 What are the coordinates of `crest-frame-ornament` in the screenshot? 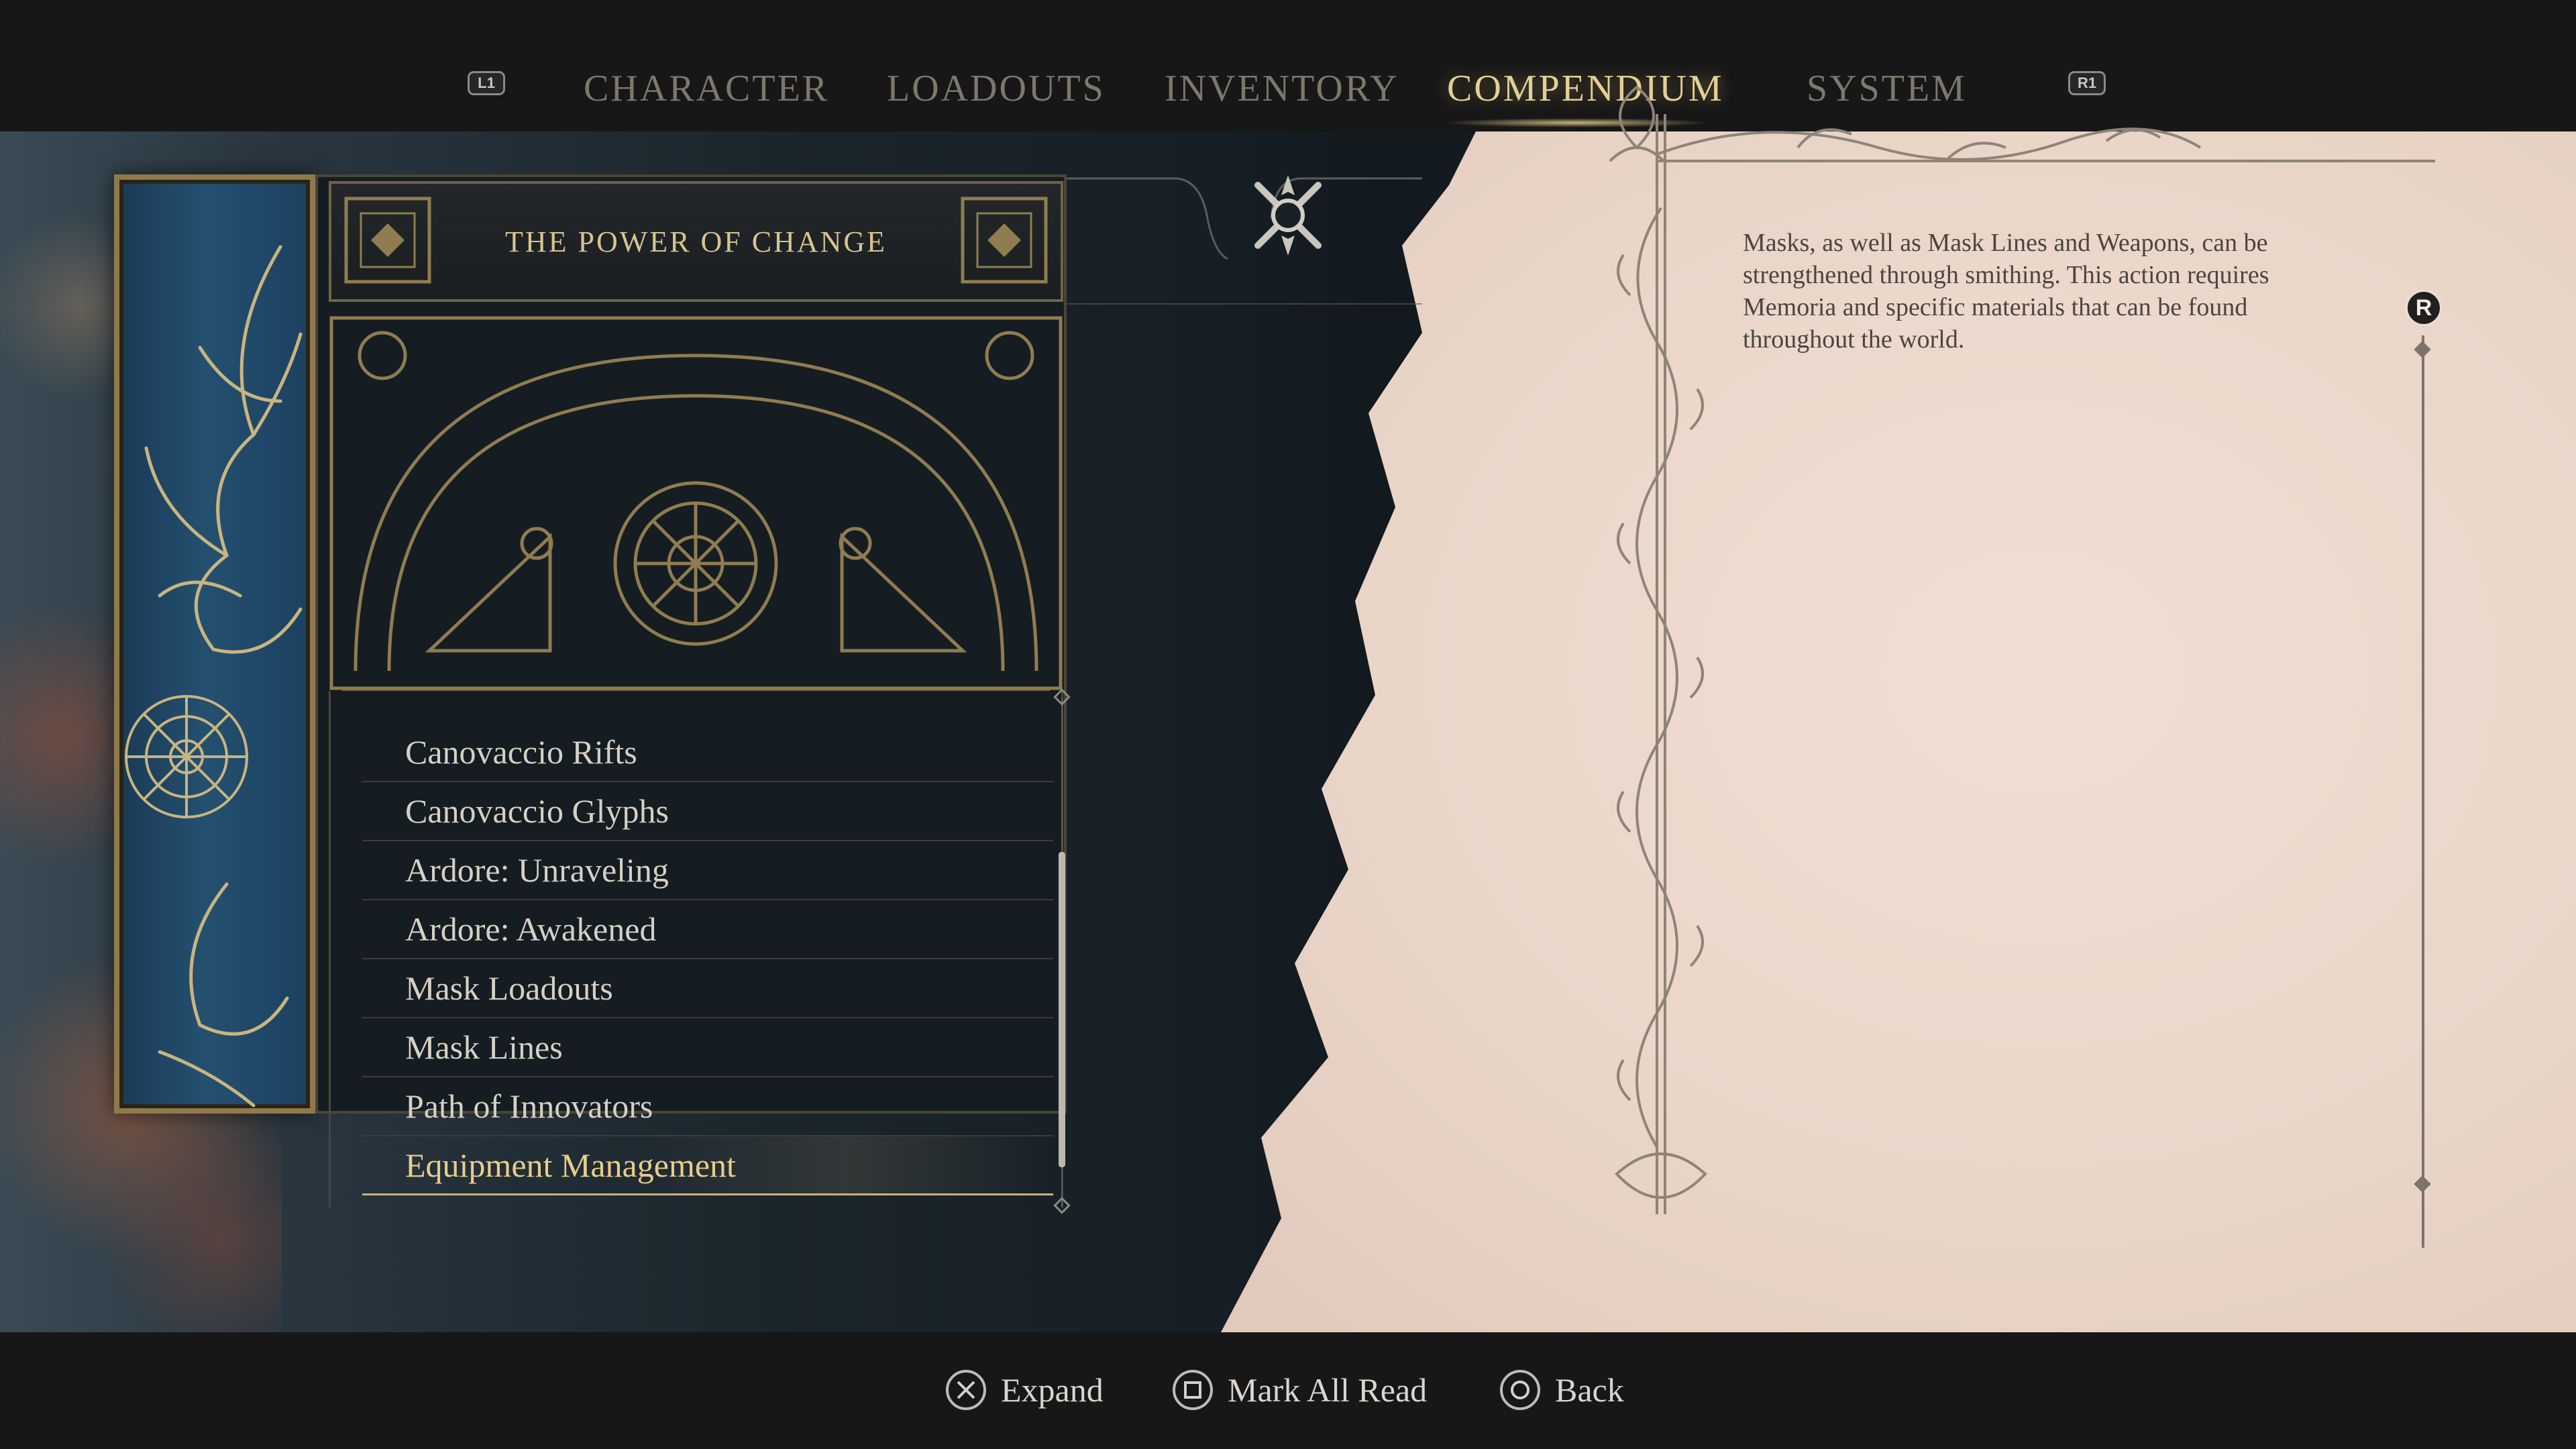 It's located at (1214, 218).